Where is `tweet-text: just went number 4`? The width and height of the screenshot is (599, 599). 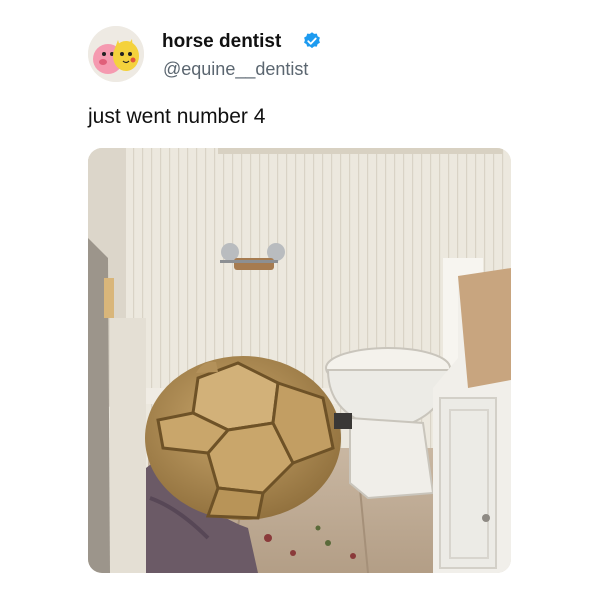
tweet-text: just went number 4 is located at coordinates (177, 116).